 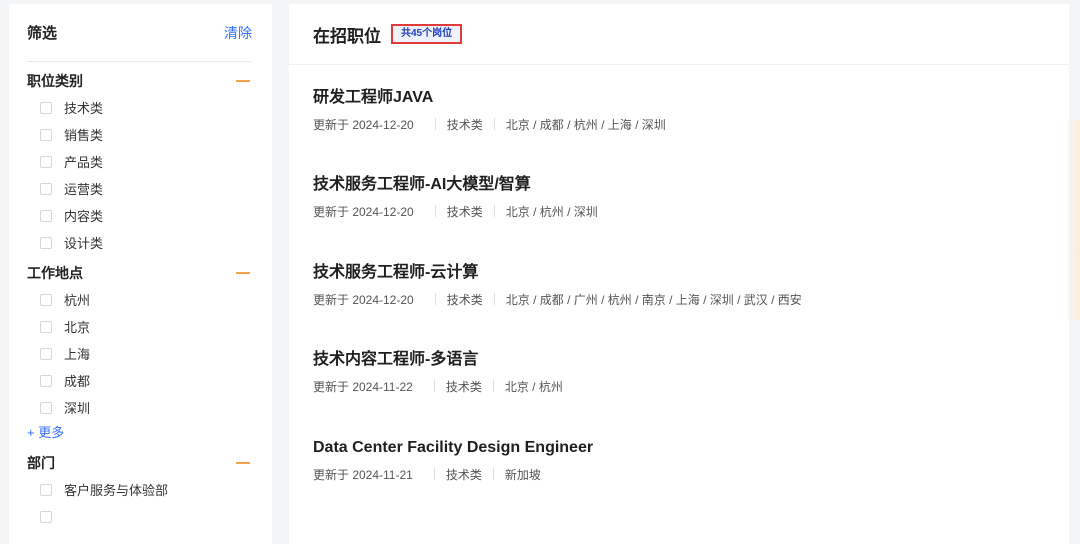 I want to click on group-title: 部门, so click(x=41, y=462).